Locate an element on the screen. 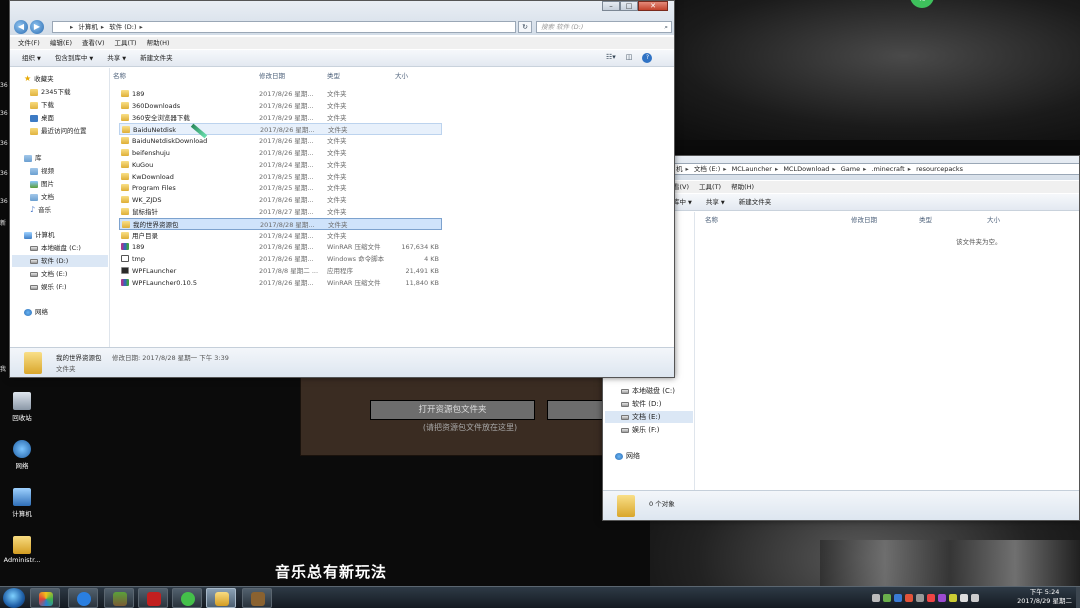 The image size is (1080, 608). include-in-library-button: 包含到库中 ▼ is located at coordinates (74, 58).